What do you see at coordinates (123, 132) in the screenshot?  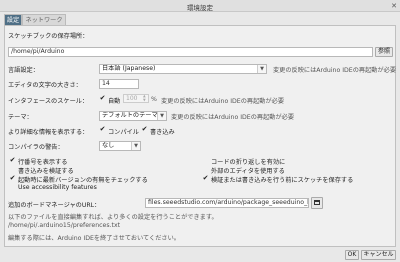 I see `verbose-compile-label: コンパイル` at bounding box center [123, 132].